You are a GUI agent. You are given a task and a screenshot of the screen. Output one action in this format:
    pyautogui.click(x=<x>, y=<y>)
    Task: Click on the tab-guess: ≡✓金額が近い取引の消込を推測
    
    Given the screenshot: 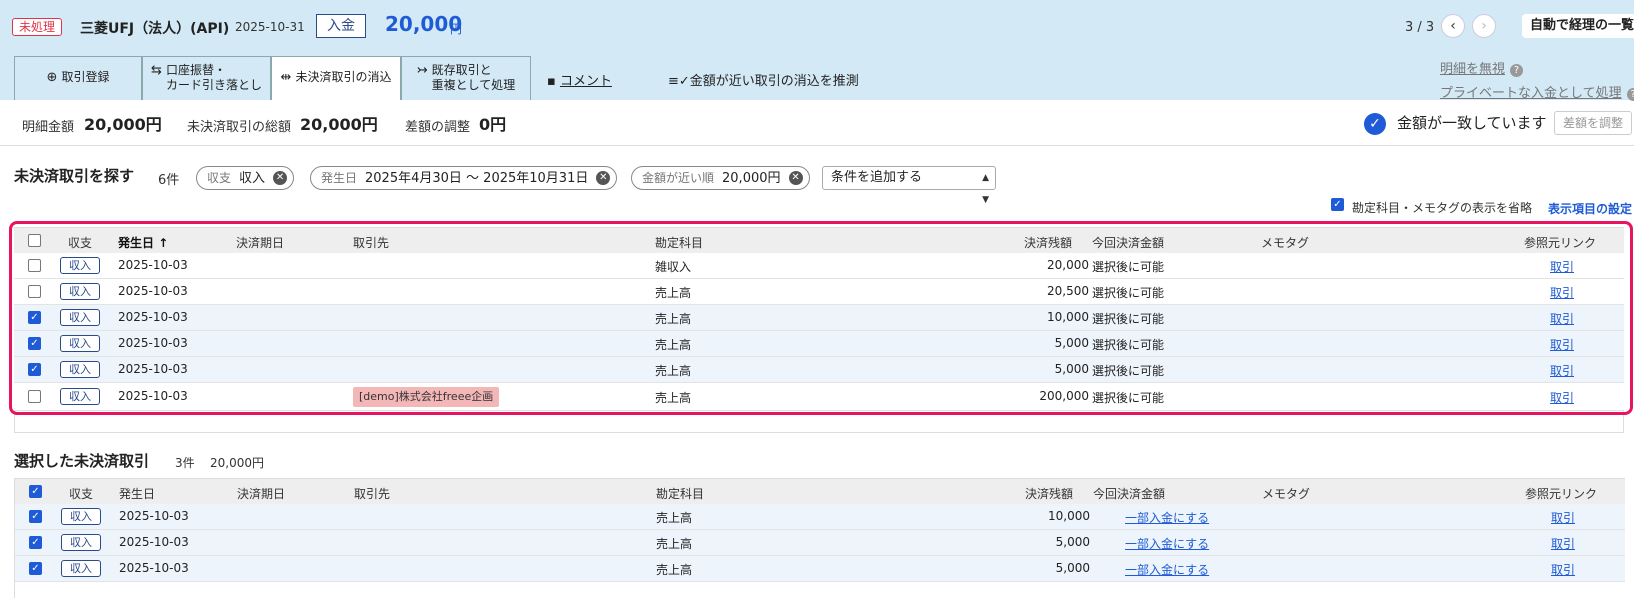 What is the action you would take?
    pyautogui.click(x=763, y=79)
    